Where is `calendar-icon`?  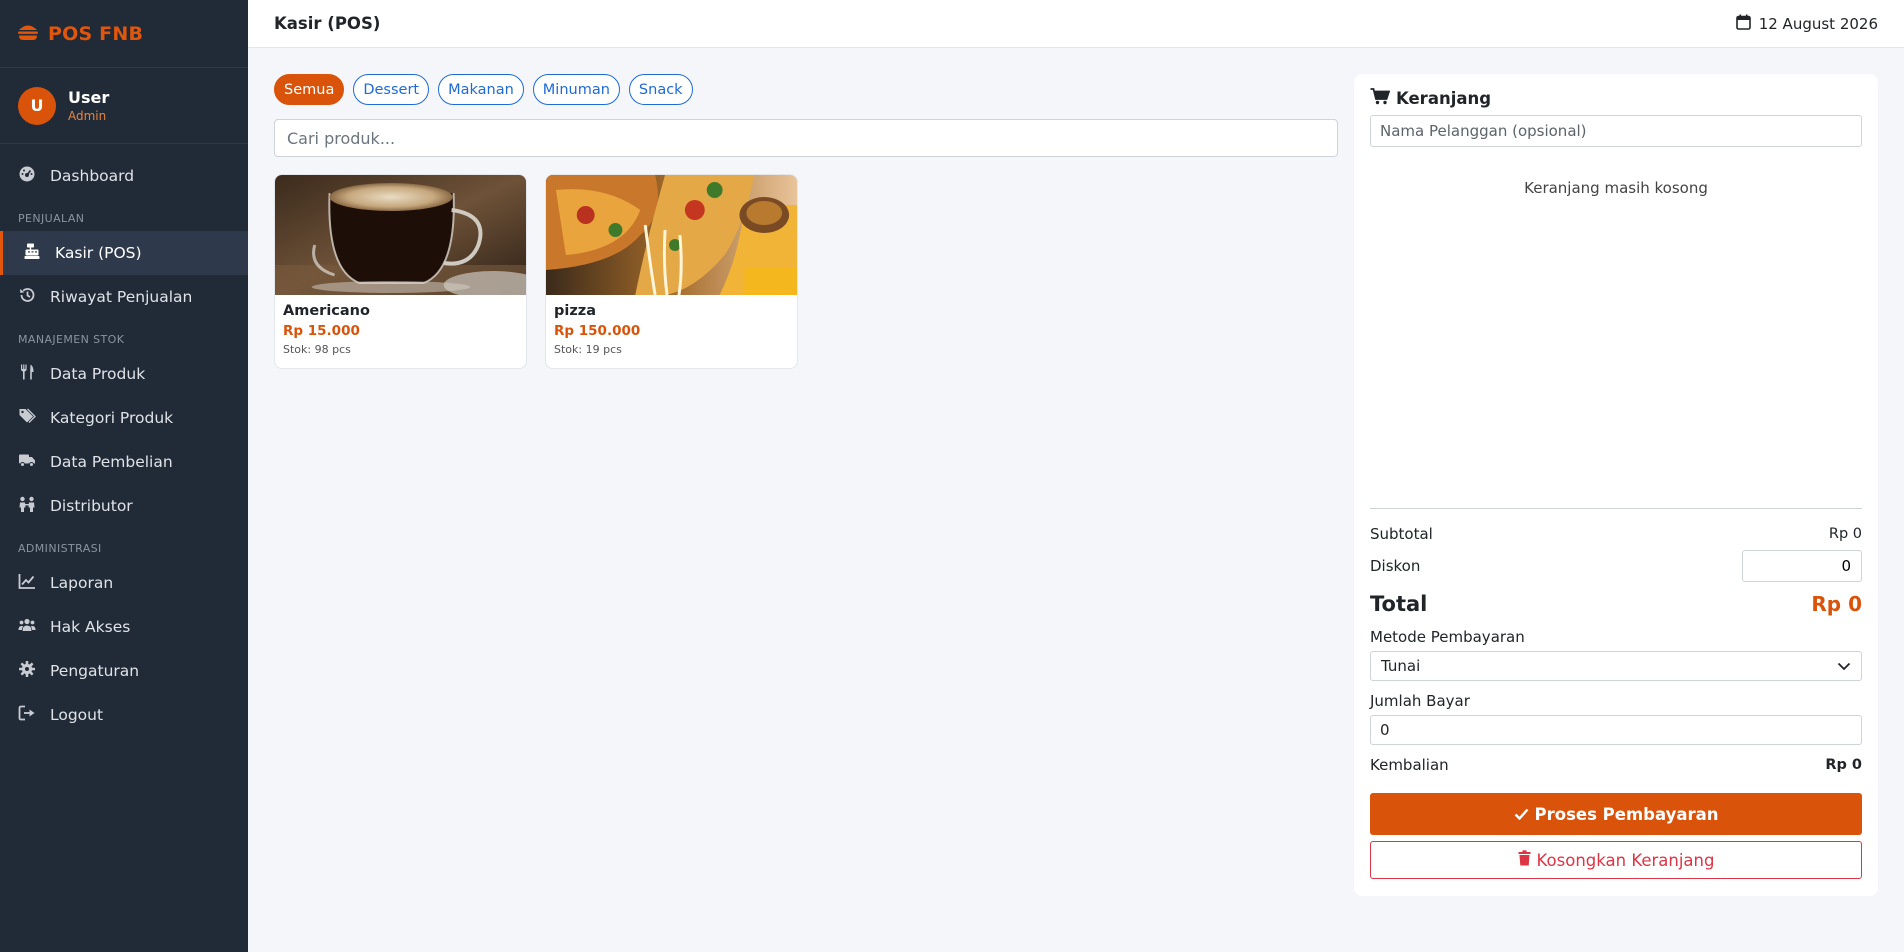 calendar-icon is located at coordinates (1743, 24).